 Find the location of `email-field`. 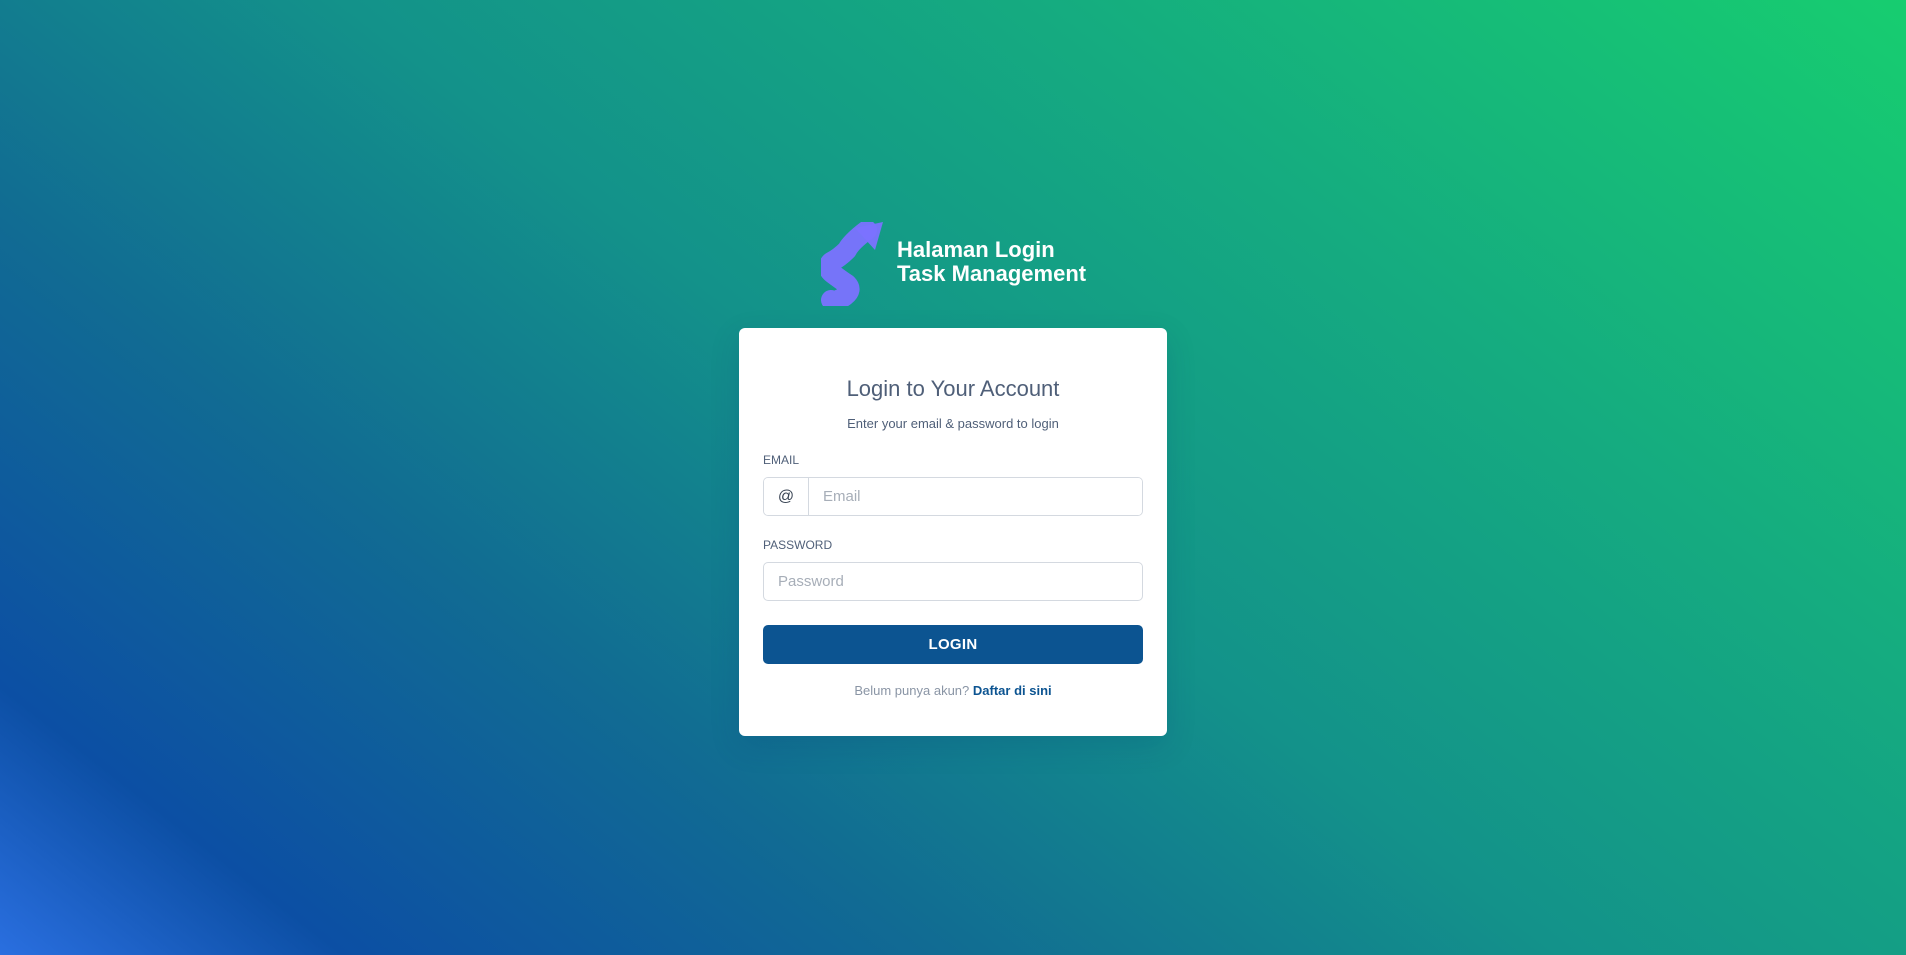

email-field is located at coordinates (975, 496).